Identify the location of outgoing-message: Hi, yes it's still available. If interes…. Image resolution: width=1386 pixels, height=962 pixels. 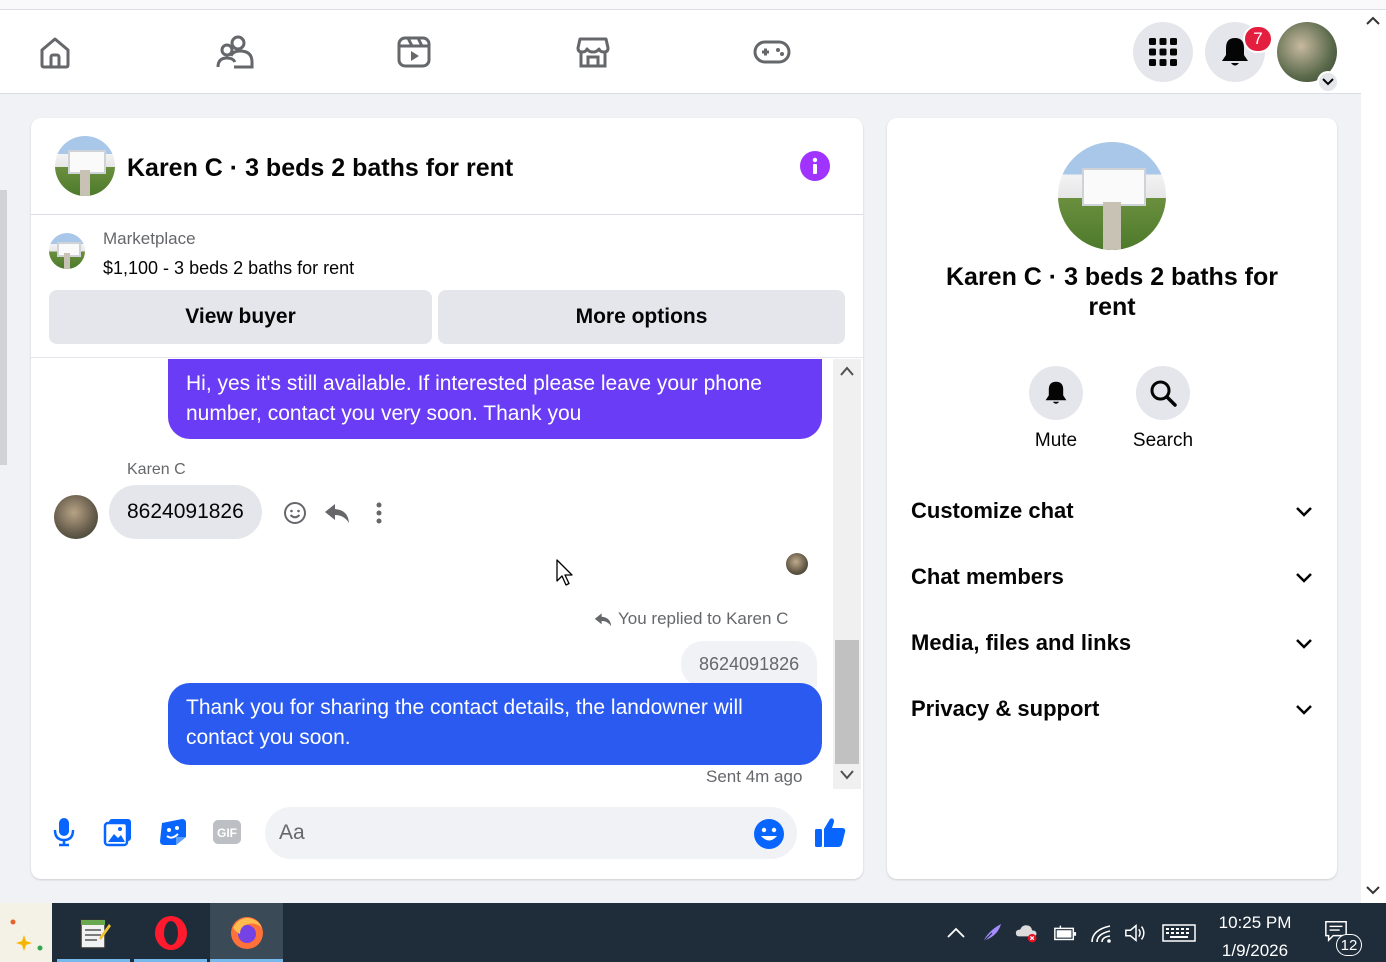
(495, 399).